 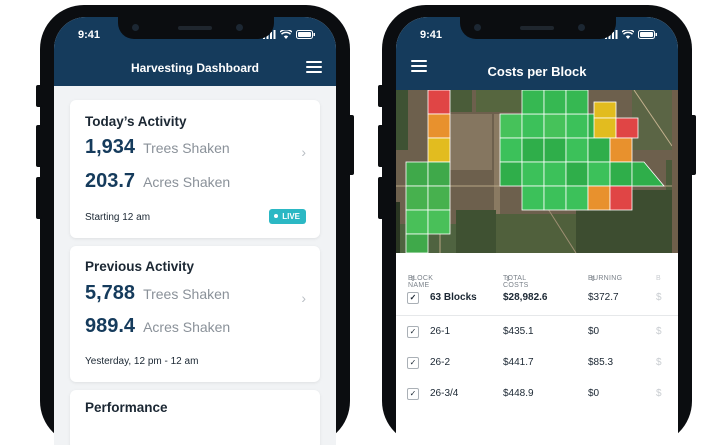 I want to click on summary-row: ✓ 63 Blocks $28,982.6 $372.7 $, so click(x=537, y=302).